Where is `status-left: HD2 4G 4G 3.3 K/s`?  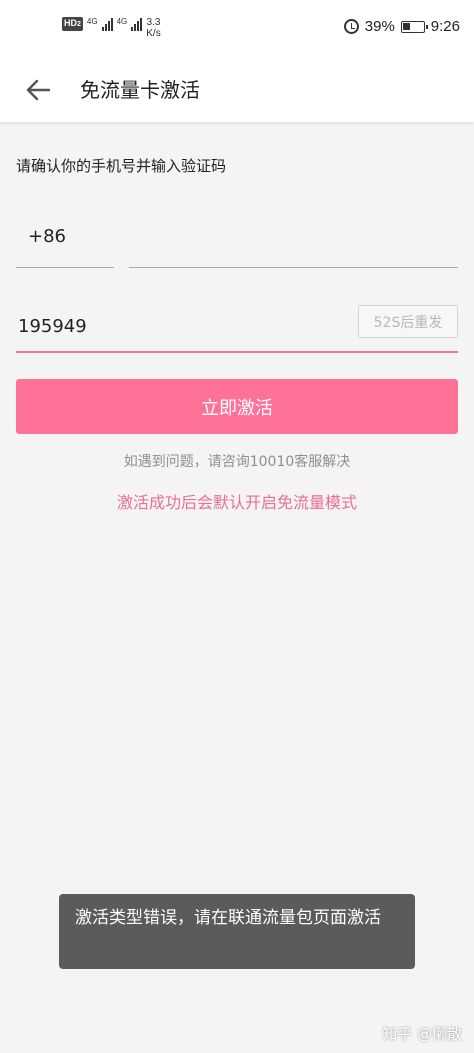 status-left: HD2 4G 4G 3.3 K/s is located at coordinates (111, 28).